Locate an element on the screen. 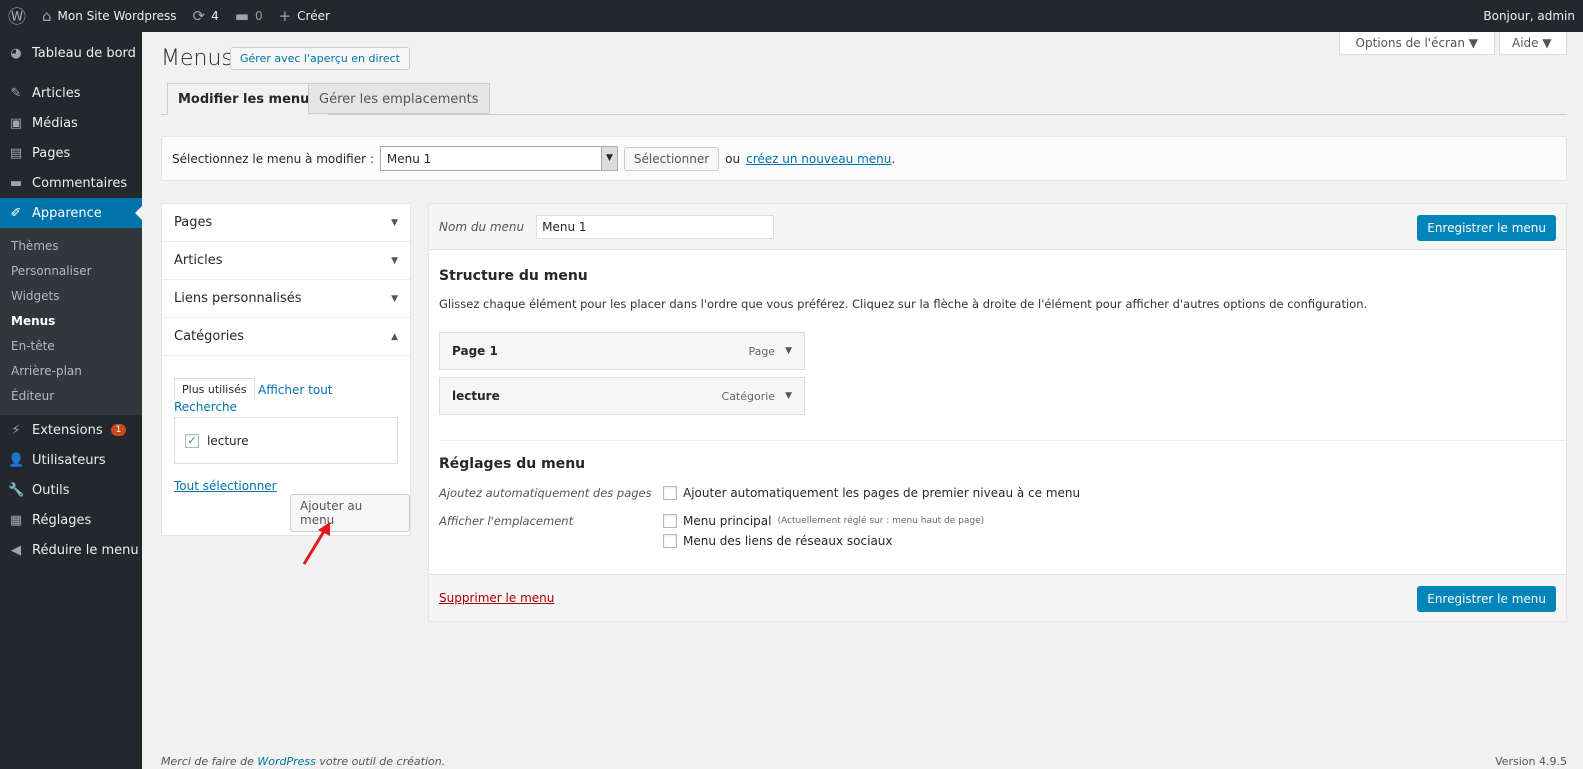 This screenshot has height=769, width=1583. or-text: ou is located at coordinates (733, 158).